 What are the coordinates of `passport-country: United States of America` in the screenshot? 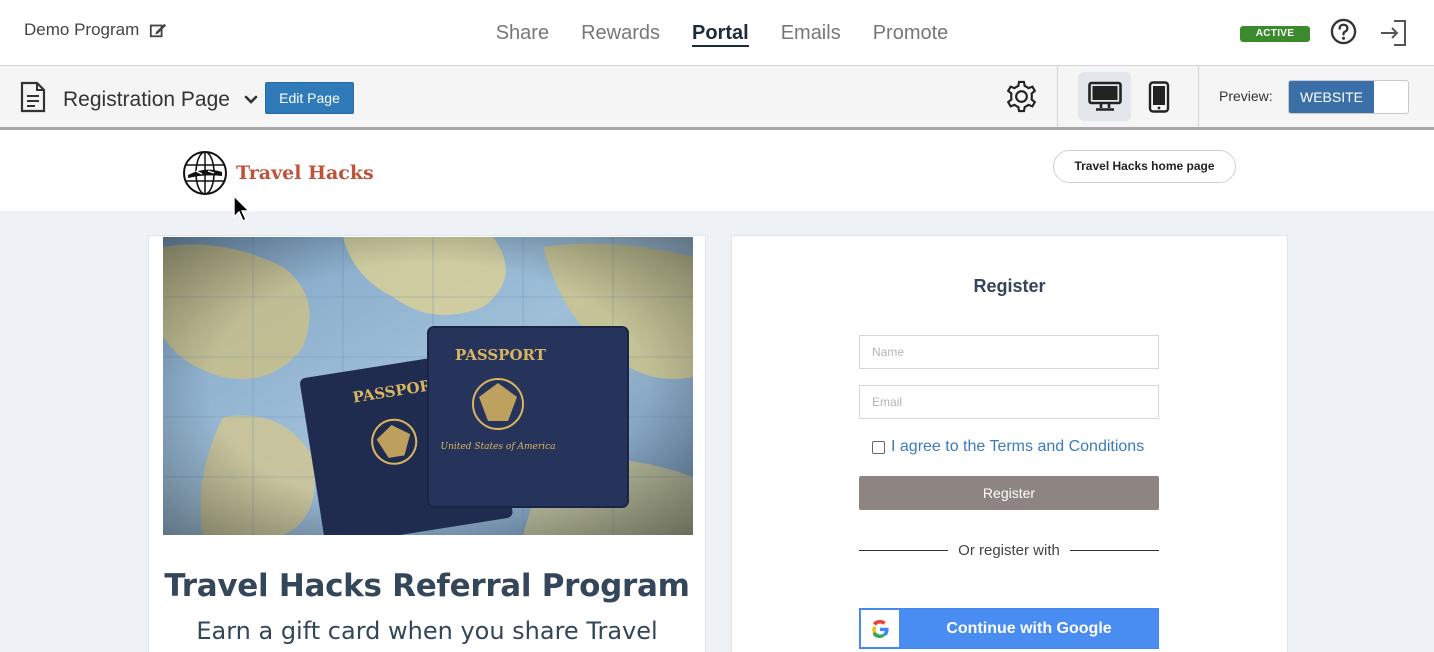 It's located at (498, 447).